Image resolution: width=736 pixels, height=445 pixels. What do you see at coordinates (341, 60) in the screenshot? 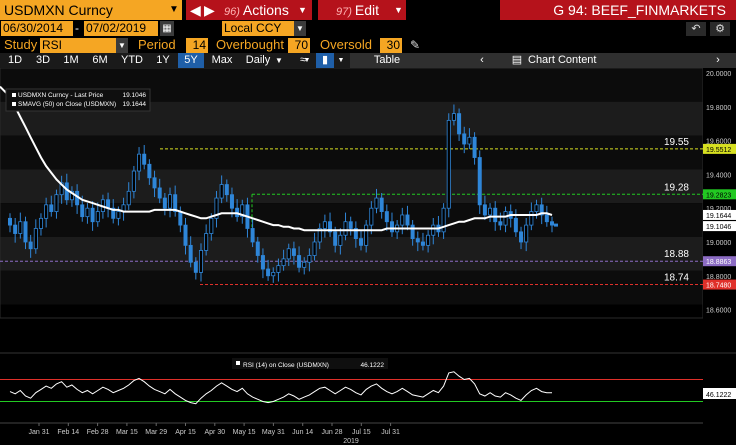
I see `candle-dropdown-icon: ▼` at bounding box center [341, 60].